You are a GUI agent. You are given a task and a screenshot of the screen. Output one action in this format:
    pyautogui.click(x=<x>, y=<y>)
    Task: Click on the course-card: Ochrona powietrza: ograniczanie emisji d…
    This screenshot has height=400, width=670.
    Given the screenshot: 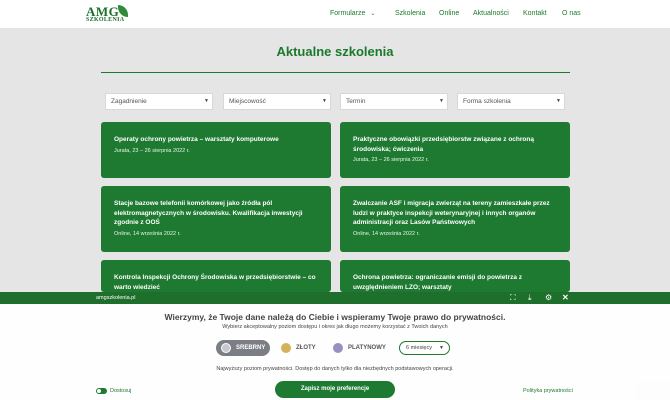 What is the action you would take?
    pyautogui.click(x=455, y=276)
    